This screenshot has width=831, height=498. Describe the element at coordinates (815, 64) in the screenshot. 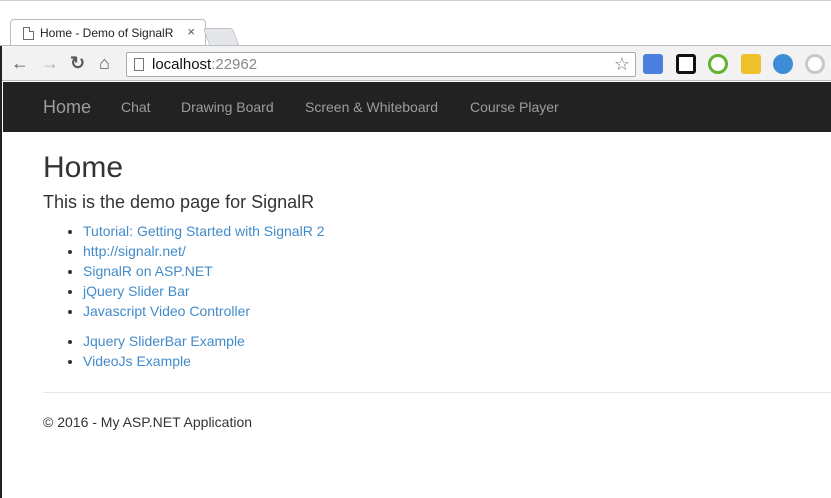

I see `gray-swirl-icon` at that location.